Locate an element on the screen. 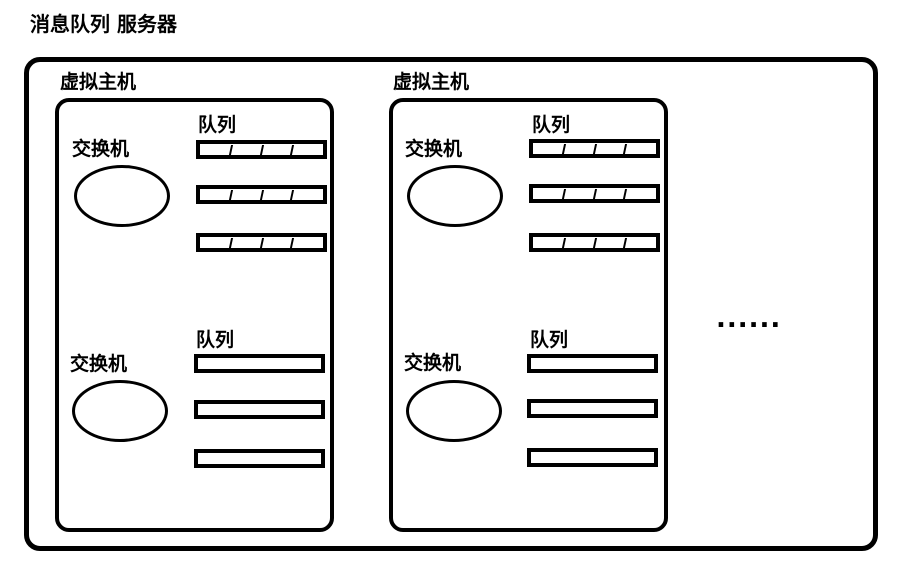  diagram-title: 消息队列 服务器 is located at coordinates (103, 24).